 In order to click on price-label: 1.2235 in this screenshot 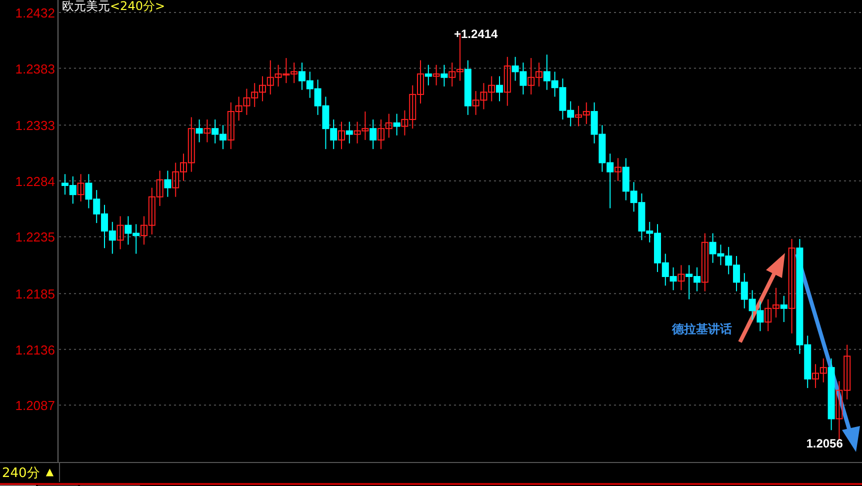, I will do `click(35, 237)`.